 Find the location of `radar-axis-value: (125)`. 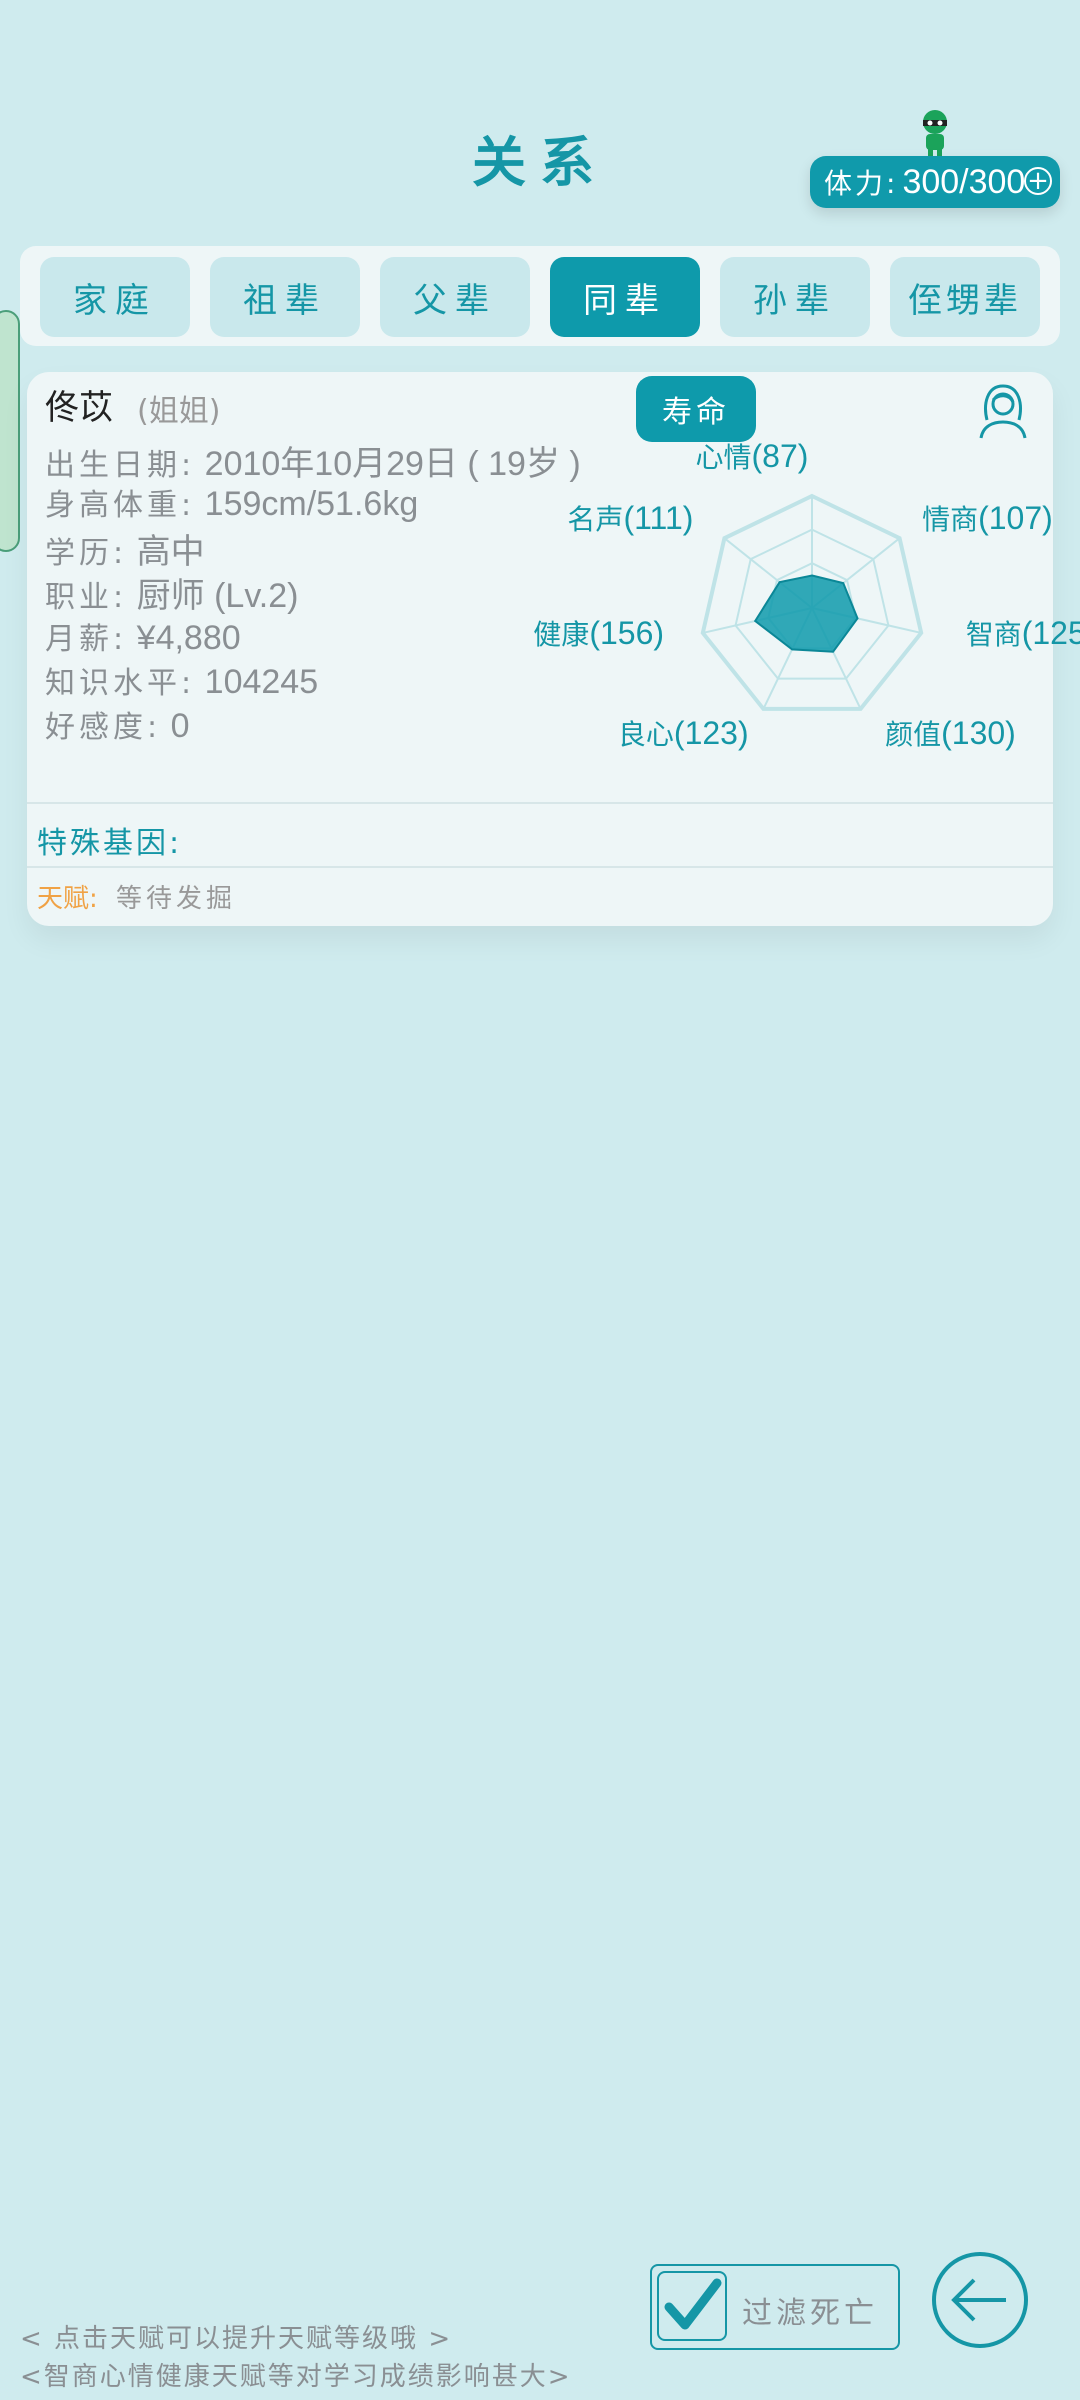

radar-axis-value: (125) is located at coordinates (1050, 632).